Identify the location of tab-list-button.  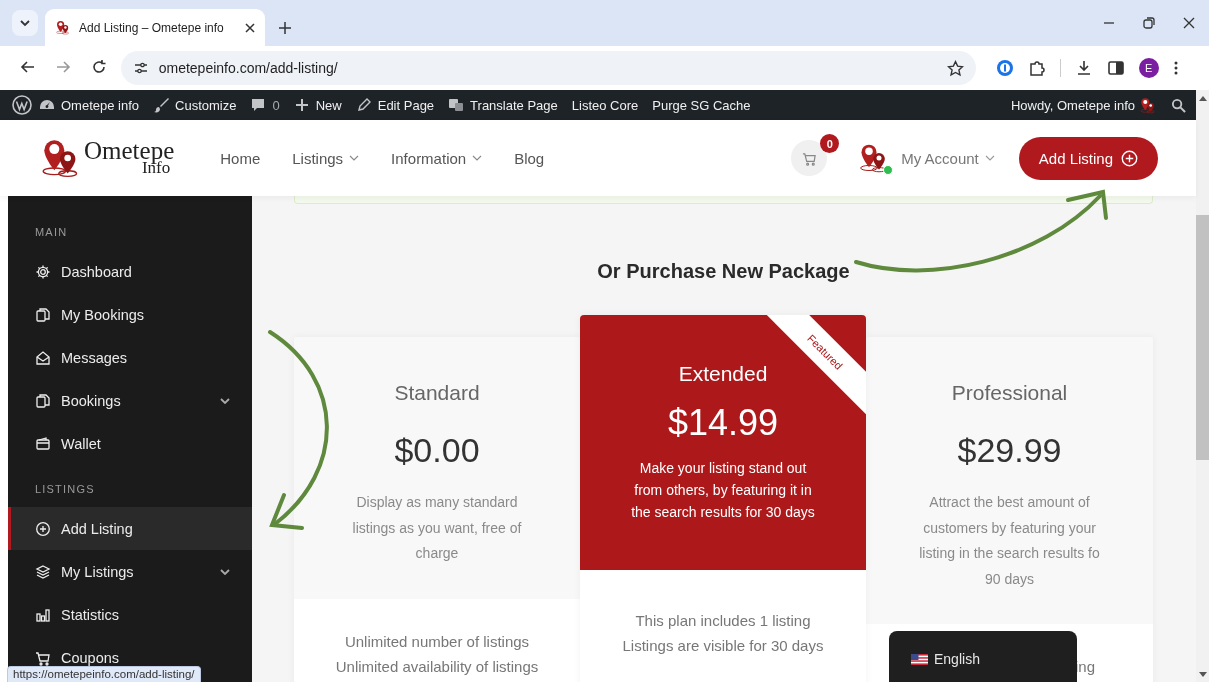
(25, 23).